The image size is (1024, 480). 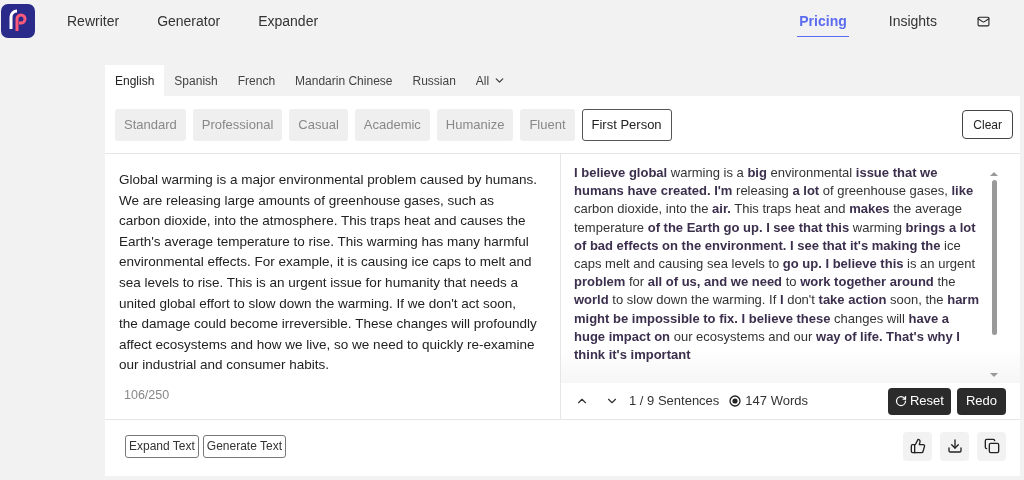 What do you see at coordinates (196, 80) in the screenshot?
I see `language-tab: Spanish` at bounding box center [196, 80].